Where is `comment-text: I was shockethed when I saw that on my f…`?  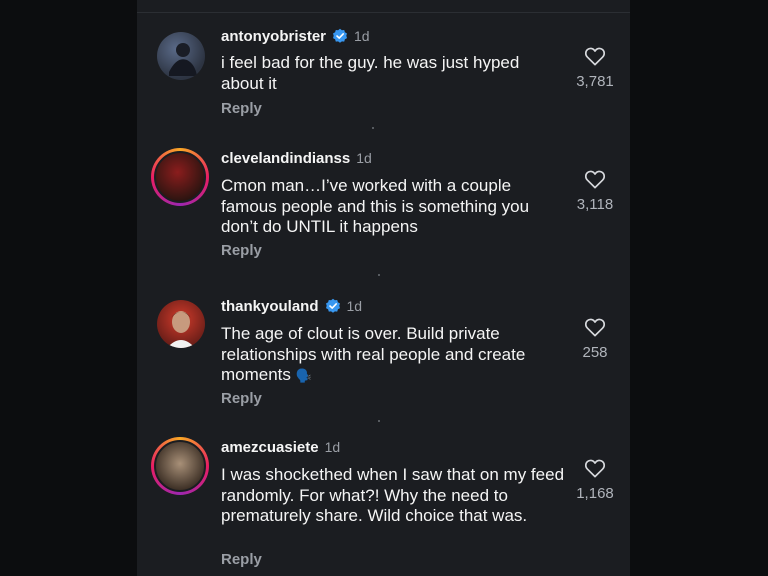 comment-text: I was shockethed when I saw that on my f… is located at coordinates (393, 495).